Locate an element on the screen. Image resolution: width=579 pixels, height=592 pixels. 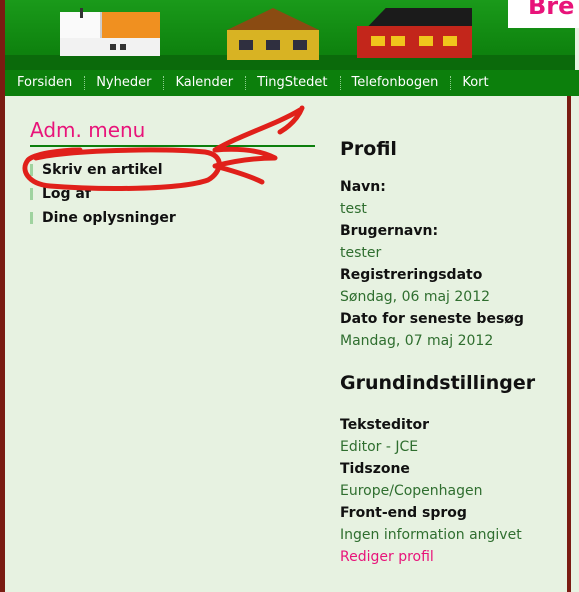
site-banner is located at coordinates (290, 35).